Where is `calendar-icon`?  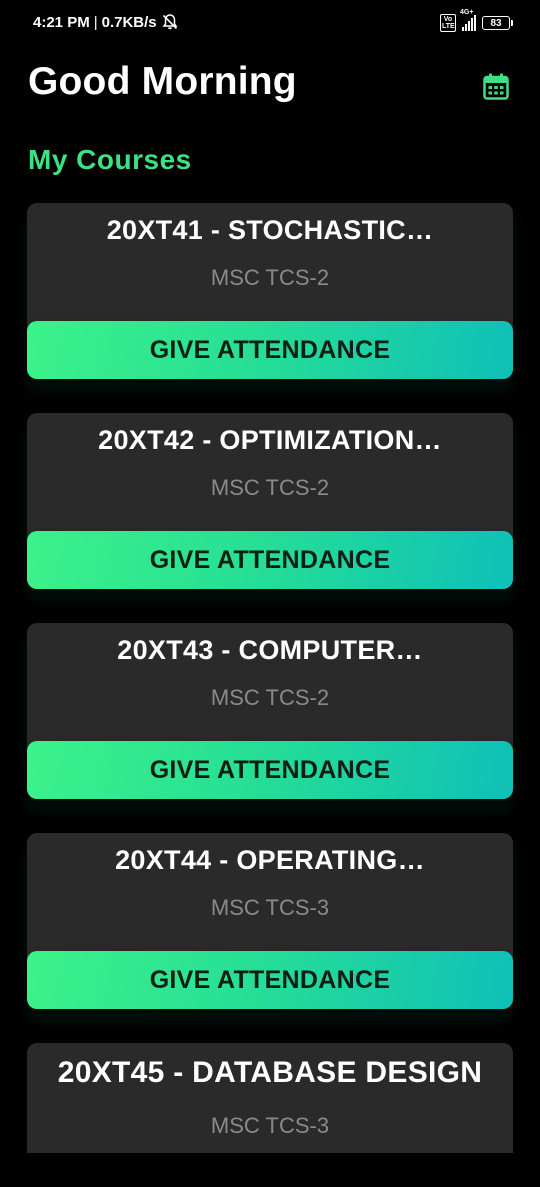
calendar-icon is located at coordinates (496, 86).